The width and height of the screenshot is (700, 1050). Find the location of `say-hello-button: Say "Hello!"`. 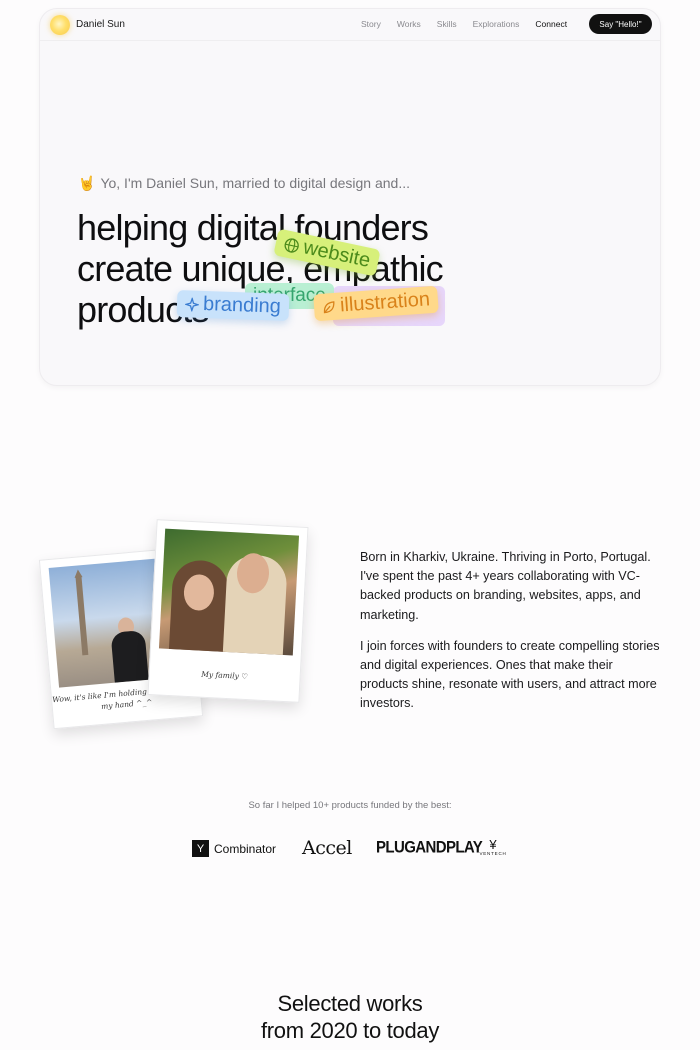

say-hello-button: Say "Hello!" is located at coordinates (620, 24).